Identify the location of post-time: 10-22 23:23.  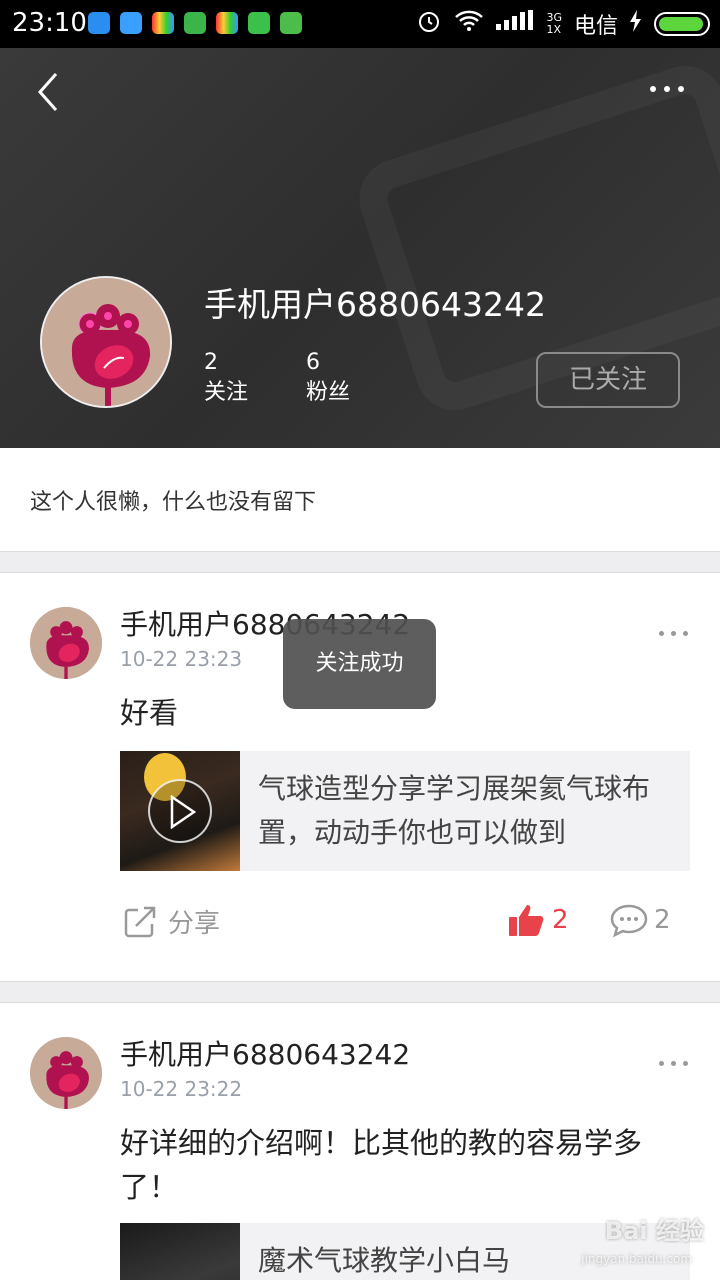
(181, 659).